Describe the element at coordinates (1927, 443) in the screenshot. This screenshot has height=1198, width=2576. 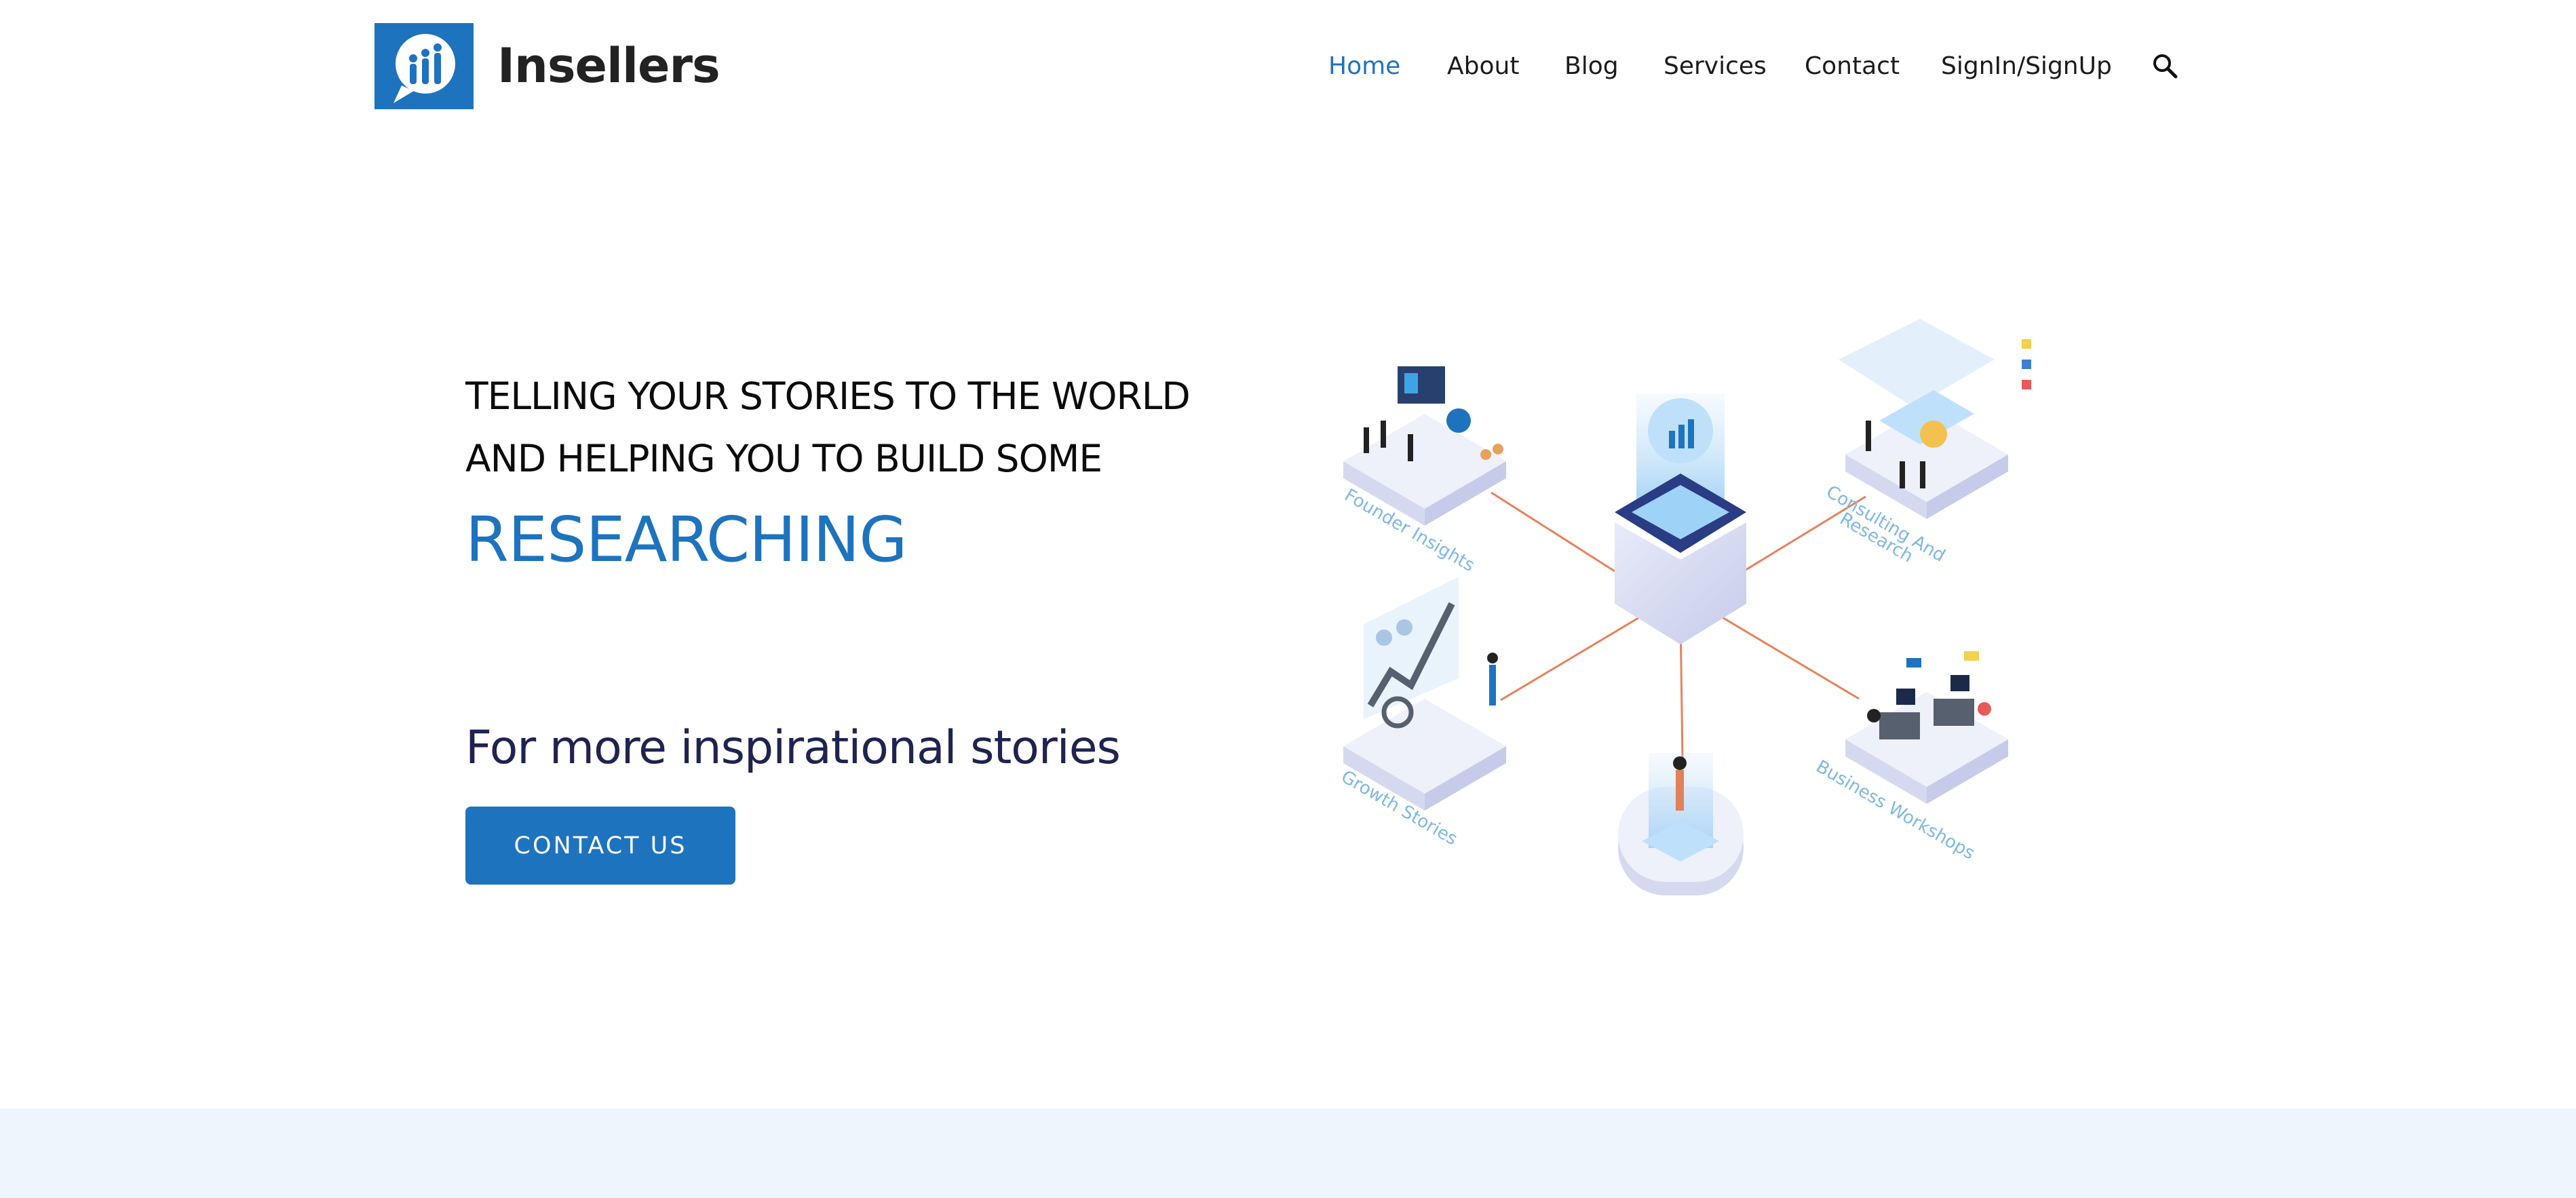
I see `platform-consulting-research: Consulting And Research` at that location.